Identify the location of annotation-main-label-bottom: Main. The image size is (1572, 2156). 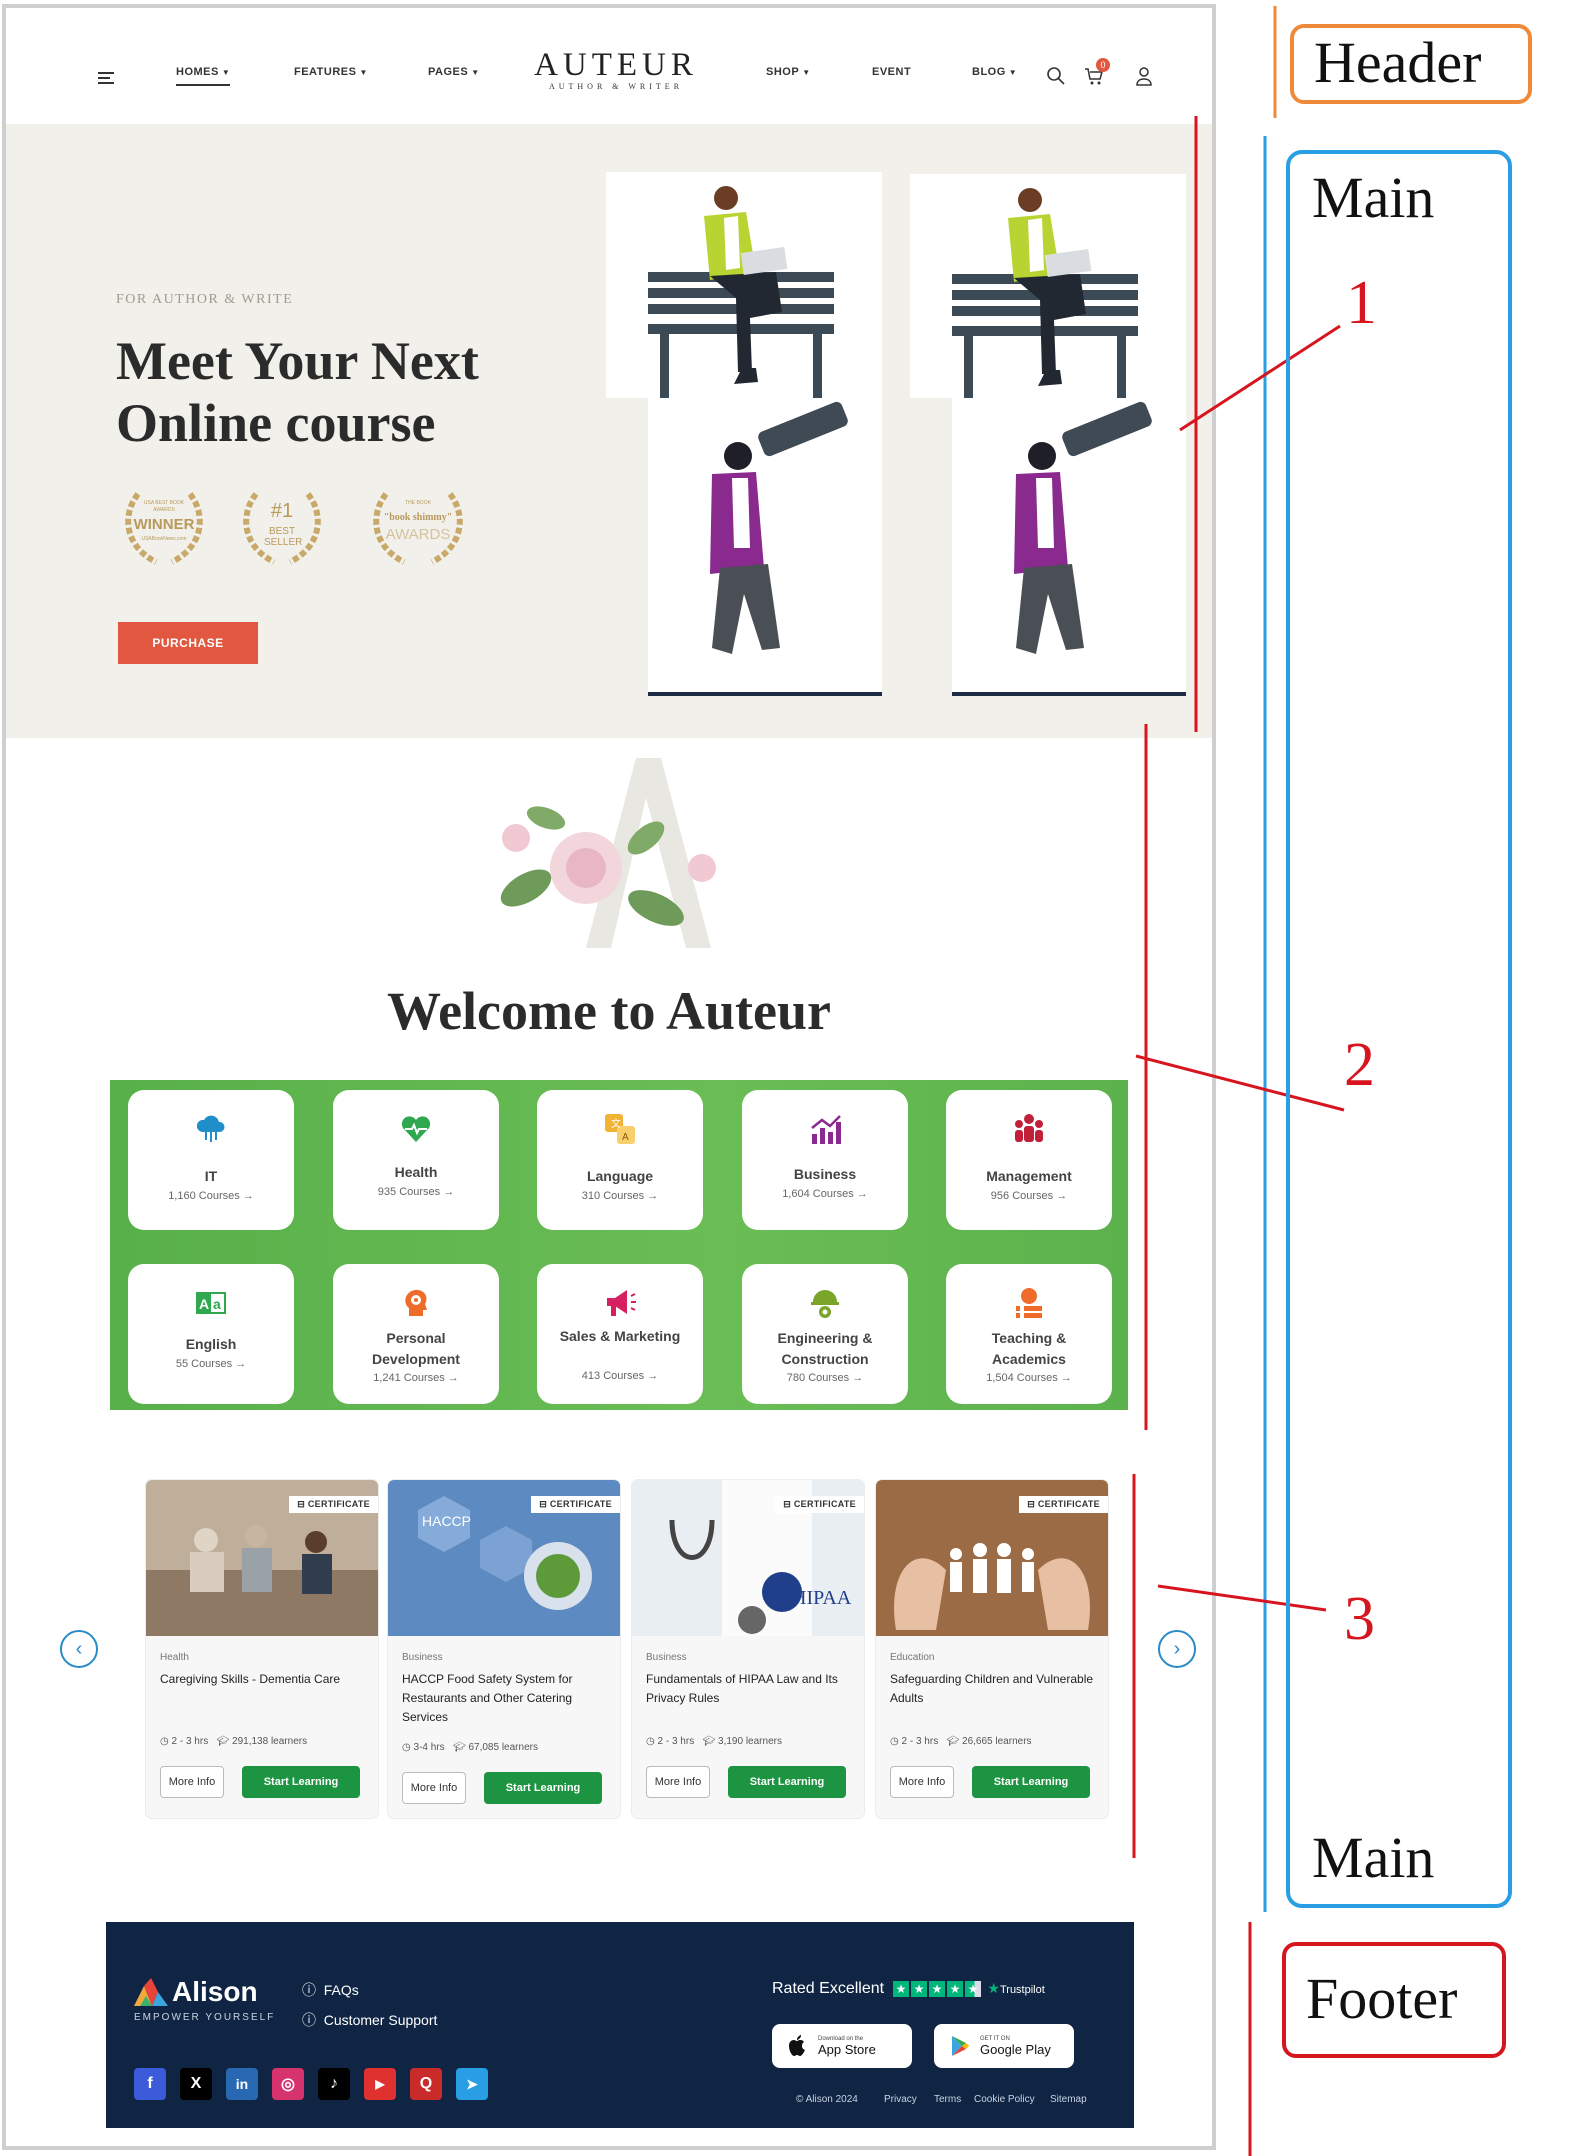
(1392, 1858).